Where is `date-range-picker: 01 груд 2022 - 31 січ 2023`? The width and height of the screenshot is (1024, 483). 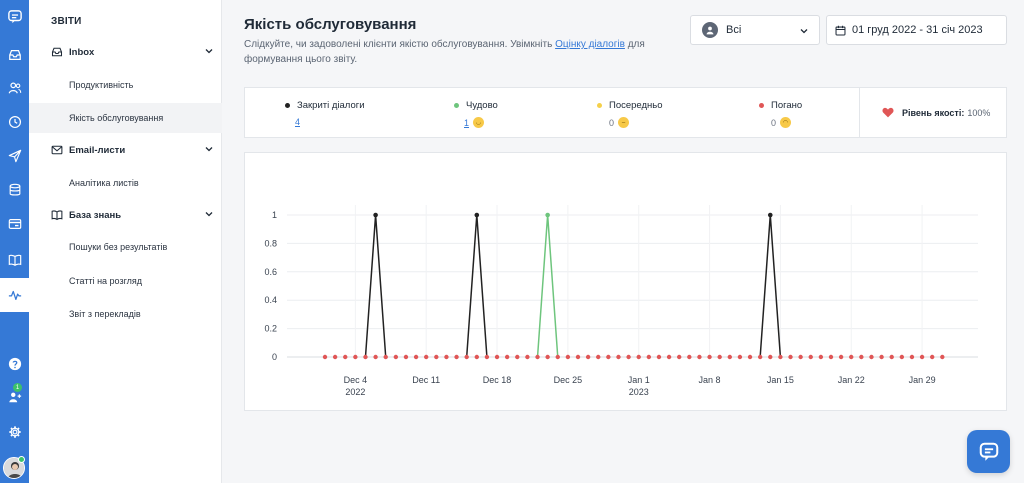 date-range-picker: 01 груд 2022 - 31 січ 2023 is located at coordinates (916, 30).